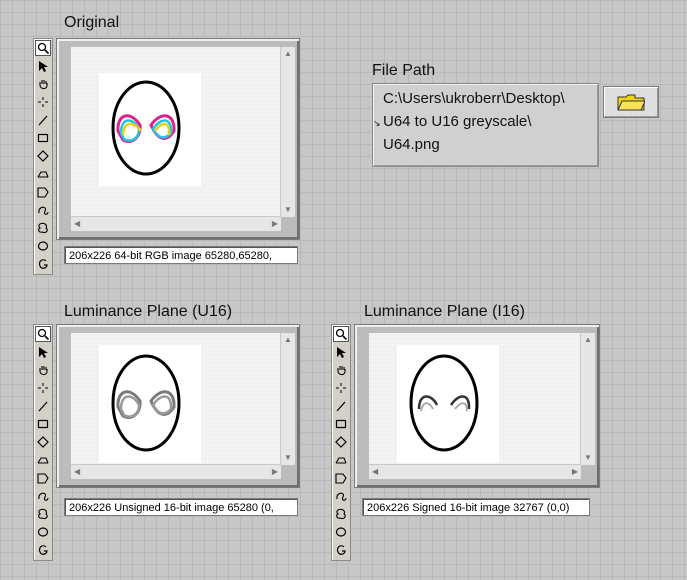  What do you see at coordinates (92, 22) in the screenshot?
I see `original-label: Original` at bounding box center [92, 22].